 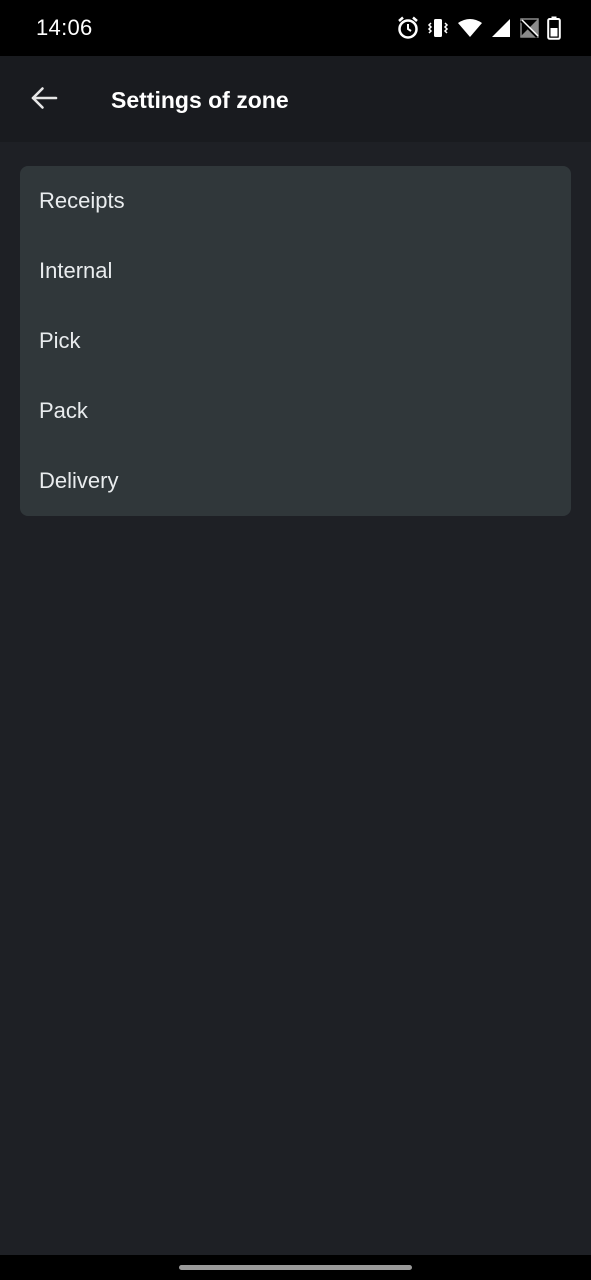 What do you see at coordinates (295, 411) in the screenshot?
I see `zone-item-pack: Pack` at bounding box center [295, 411].